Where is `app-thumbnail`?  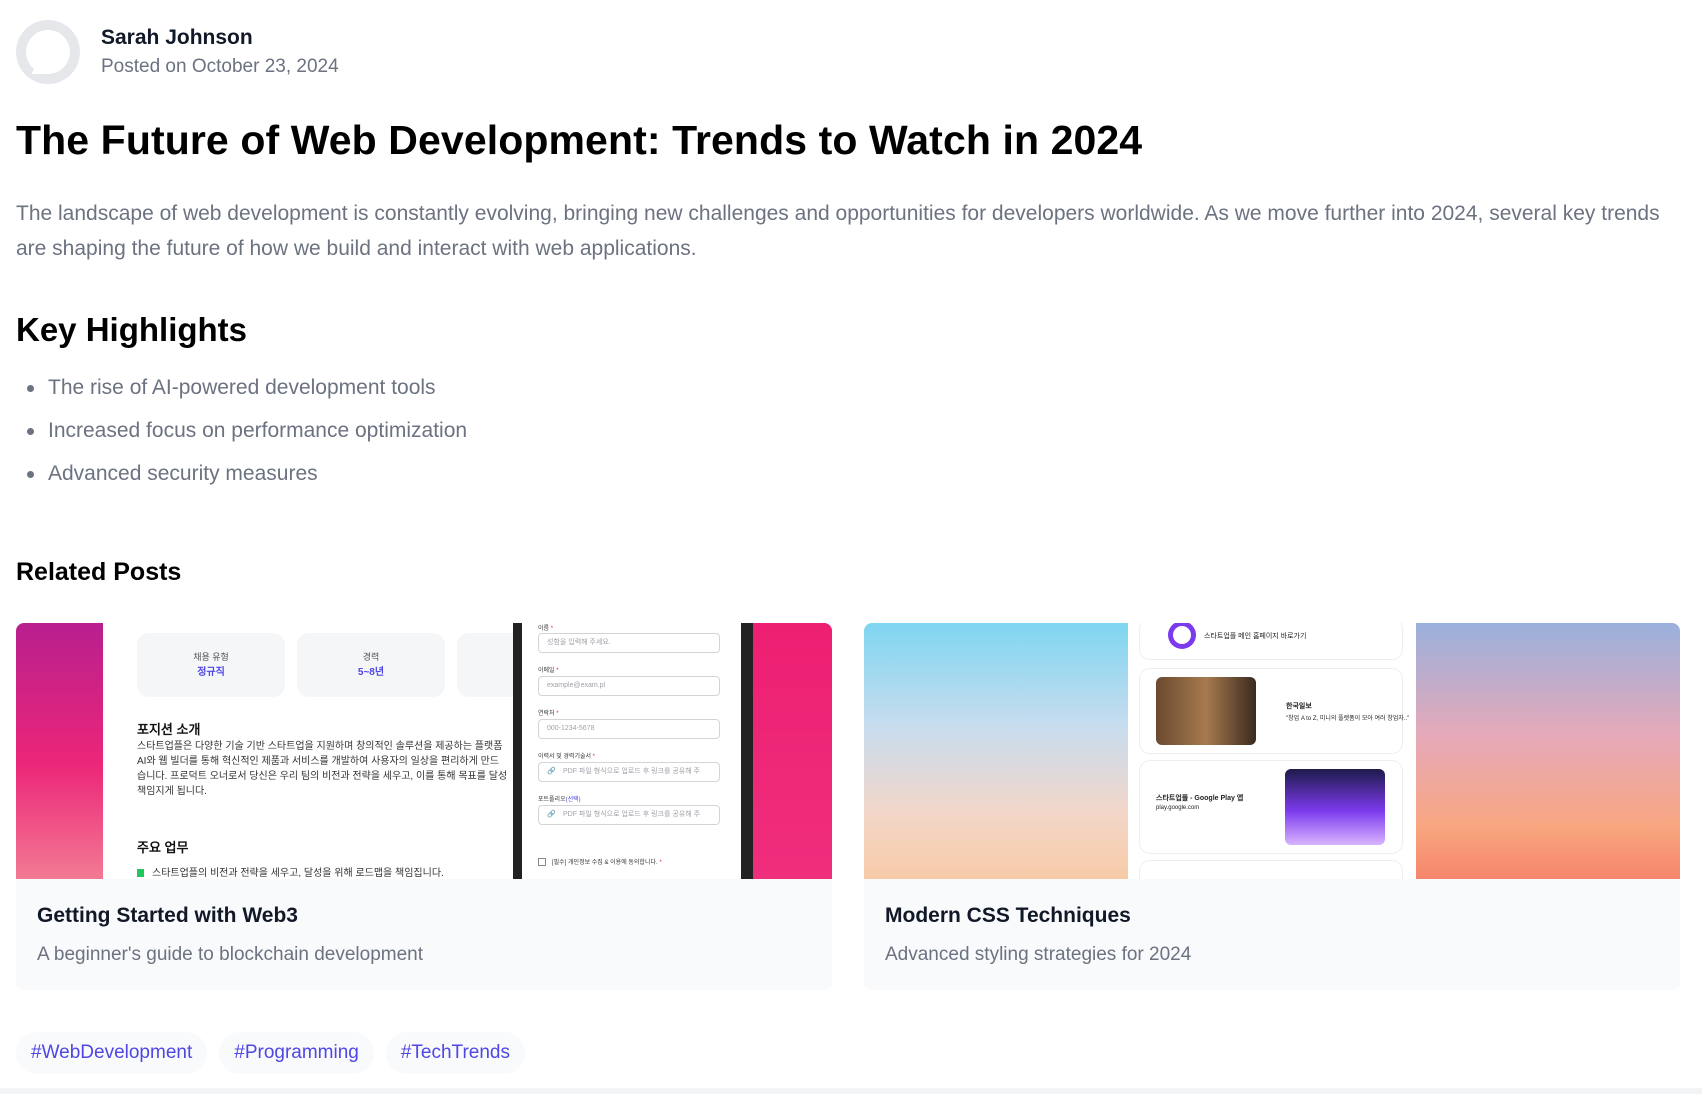
app-thumbnail is located at coordinates (1335, 807).